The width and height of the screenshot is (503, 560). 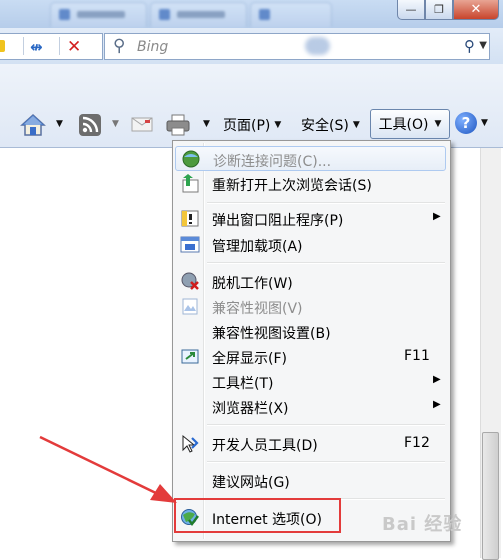 What do you see at coordinates (108, 469) in the screenshot?
I see `annotation-arrow-icon` at bounding box center [108, 469].